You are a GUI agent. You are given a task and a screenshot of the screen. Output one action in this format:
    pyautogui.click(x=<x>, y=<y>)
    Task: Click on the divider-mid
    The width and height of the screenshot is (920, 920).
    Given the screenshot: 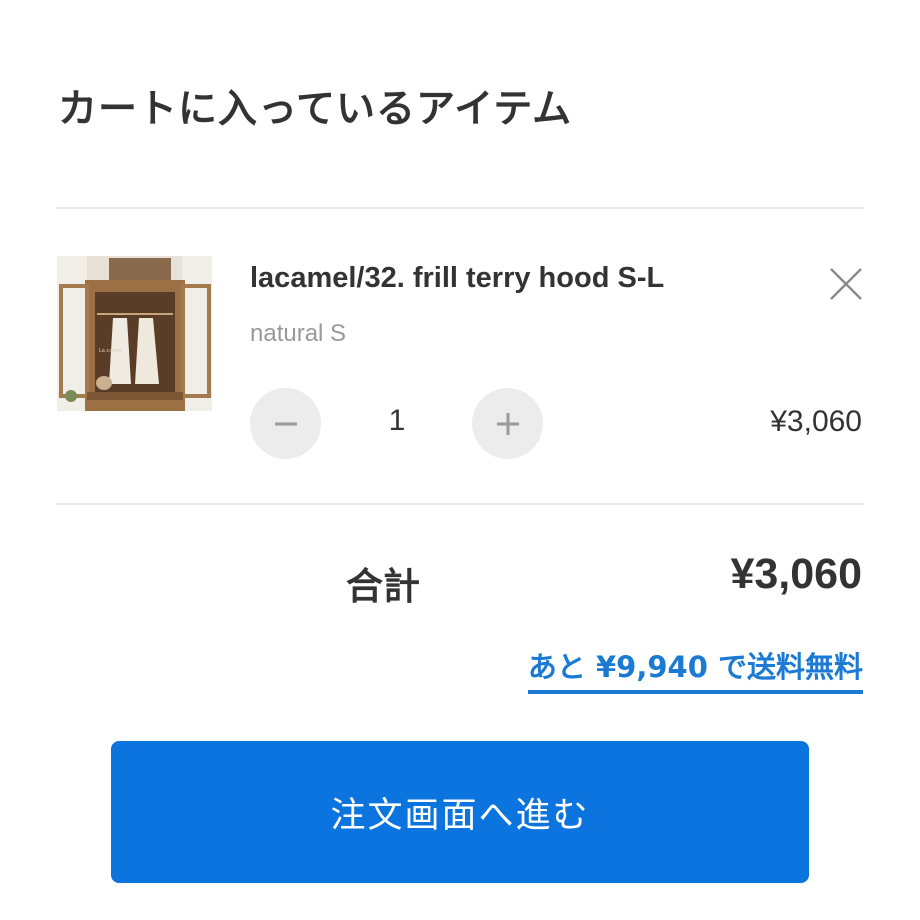 What is the action you would take?
    pyautogui.click(x=460, y=504)
    